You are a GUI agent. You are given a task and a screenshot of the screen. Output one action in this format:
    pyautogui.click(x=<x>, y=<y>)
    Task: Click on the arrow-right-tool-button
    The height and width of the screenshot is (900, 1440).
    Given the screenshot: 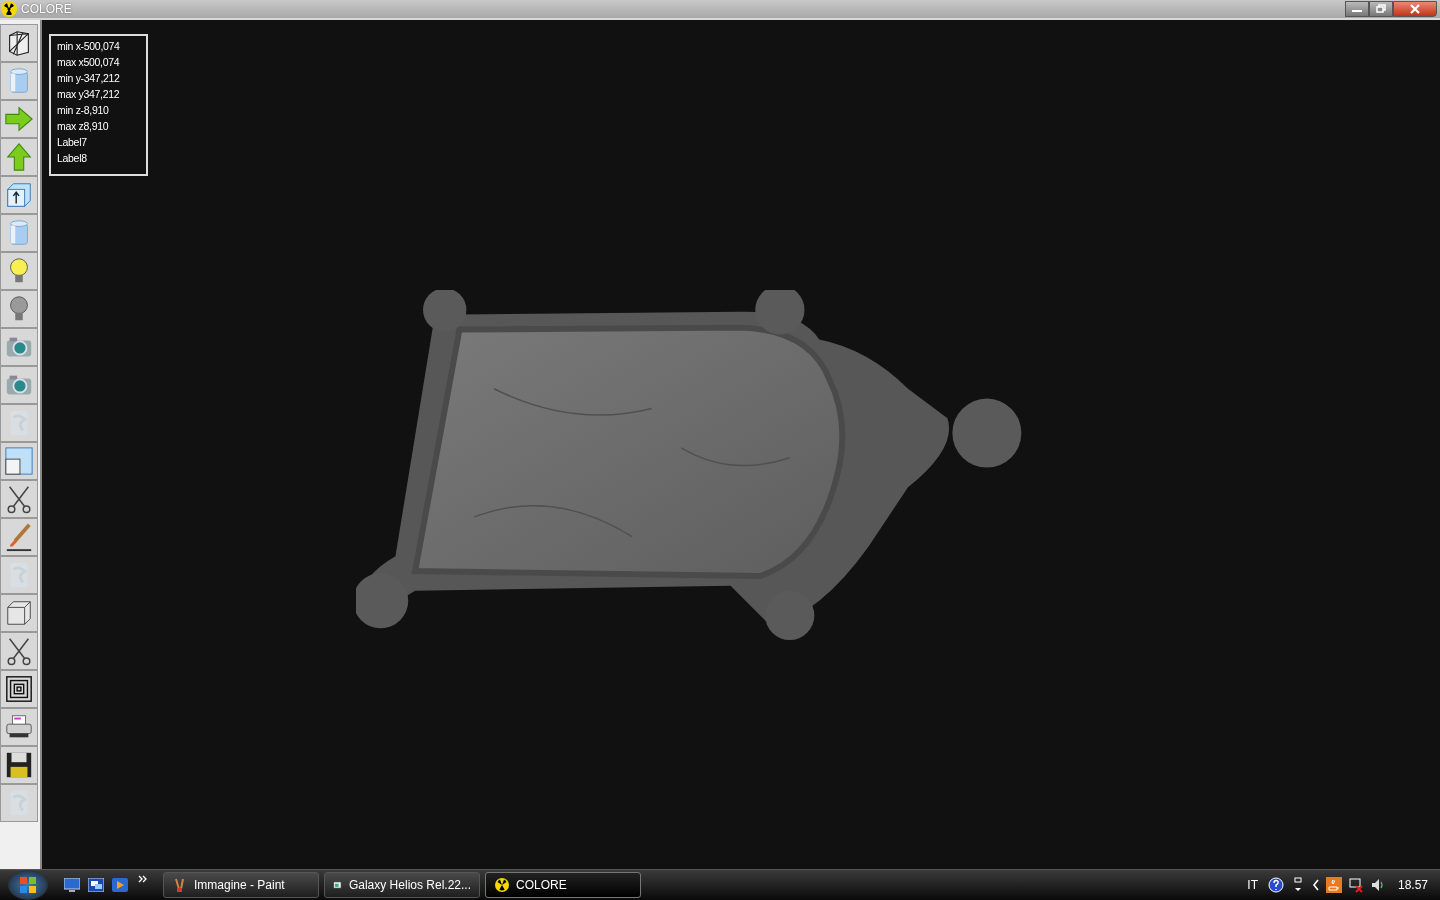 What is the action you would take?
    pyautogui.click(x=19, y=119)
    